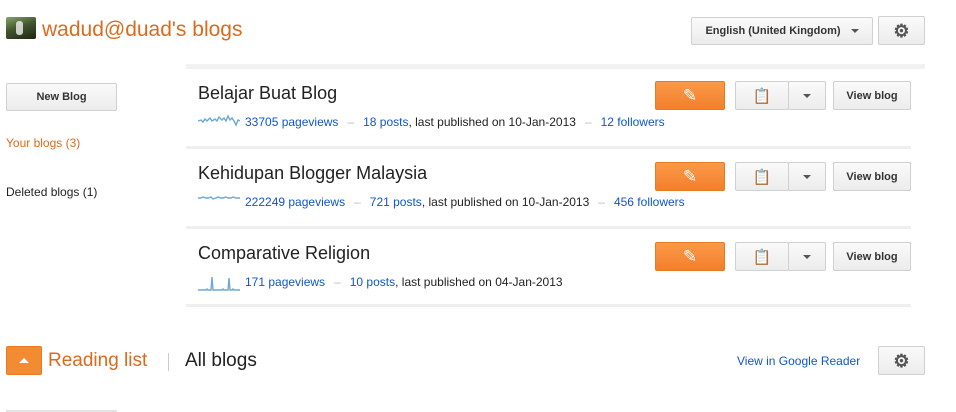  What do you see at coordinates (51, 192) in the screenshot?
I see `sidebar-item-deleted-blogs: Deleted blogs (1)` at bounding box center [51, 192].